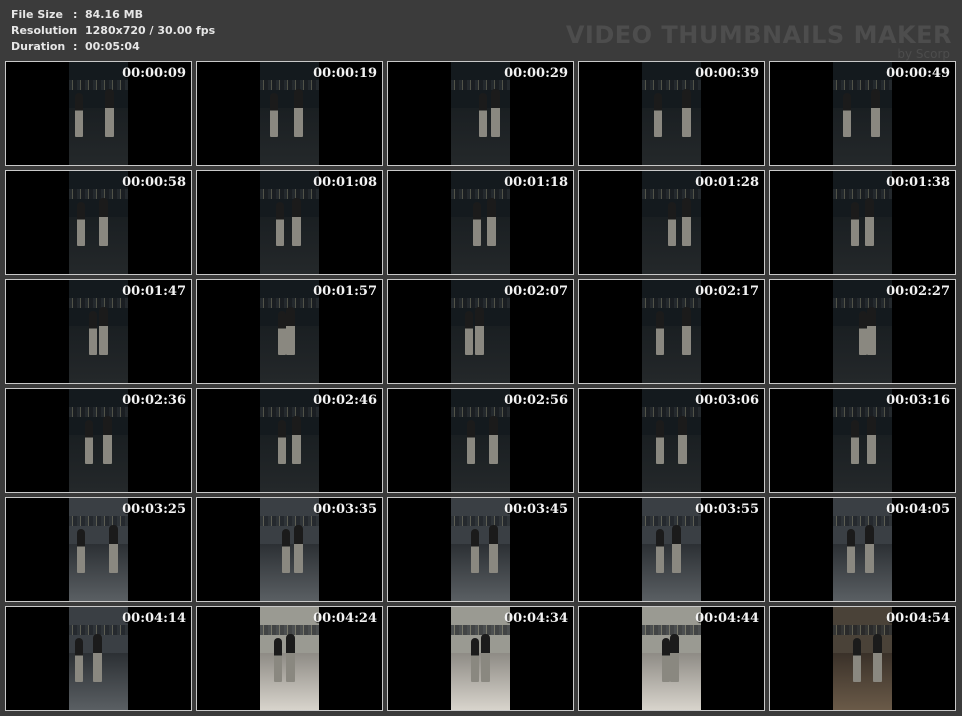 This screenshot has height=716, width=962. Describe the element at coordinates (671, 222) in the screenshot. I see `video-thumbnail: 00:01:28` at that location.